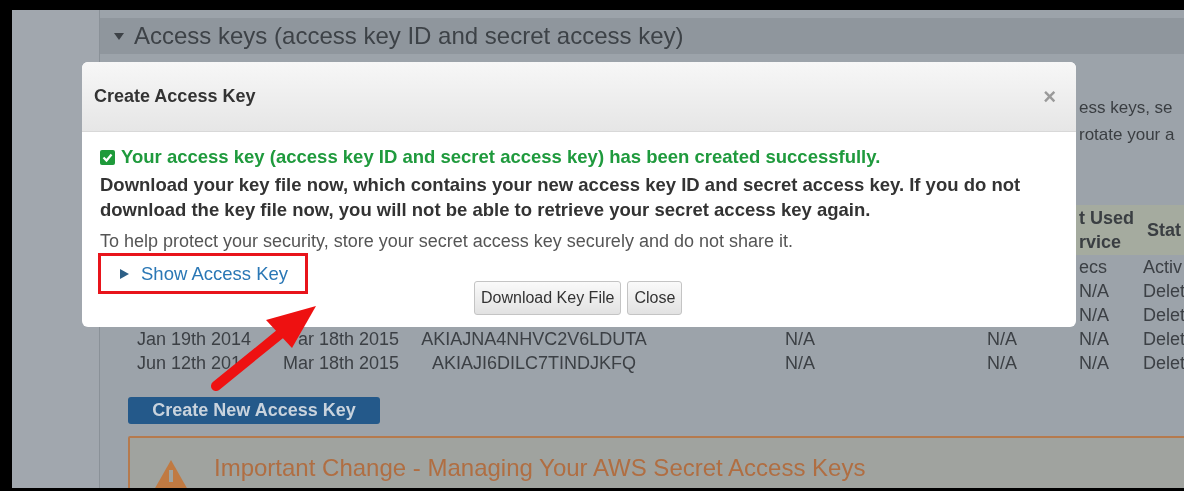  Describe the element at coordinates (501, 157) in the screenshot. I see `success-message: Your access key (access key ID and secret access key) has been created successfully.` at that location.